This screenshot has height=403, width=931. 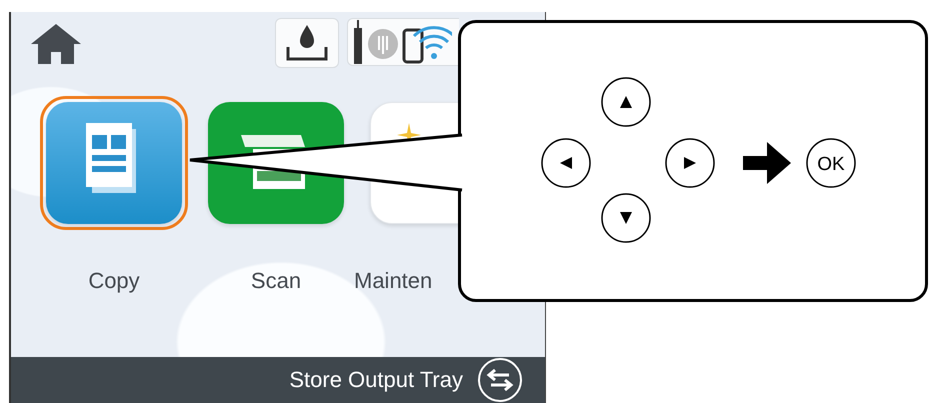 What do you see at coordinates (376, 42) in the screenshot?
I see `router-icon` at bounding box center [376, 42].